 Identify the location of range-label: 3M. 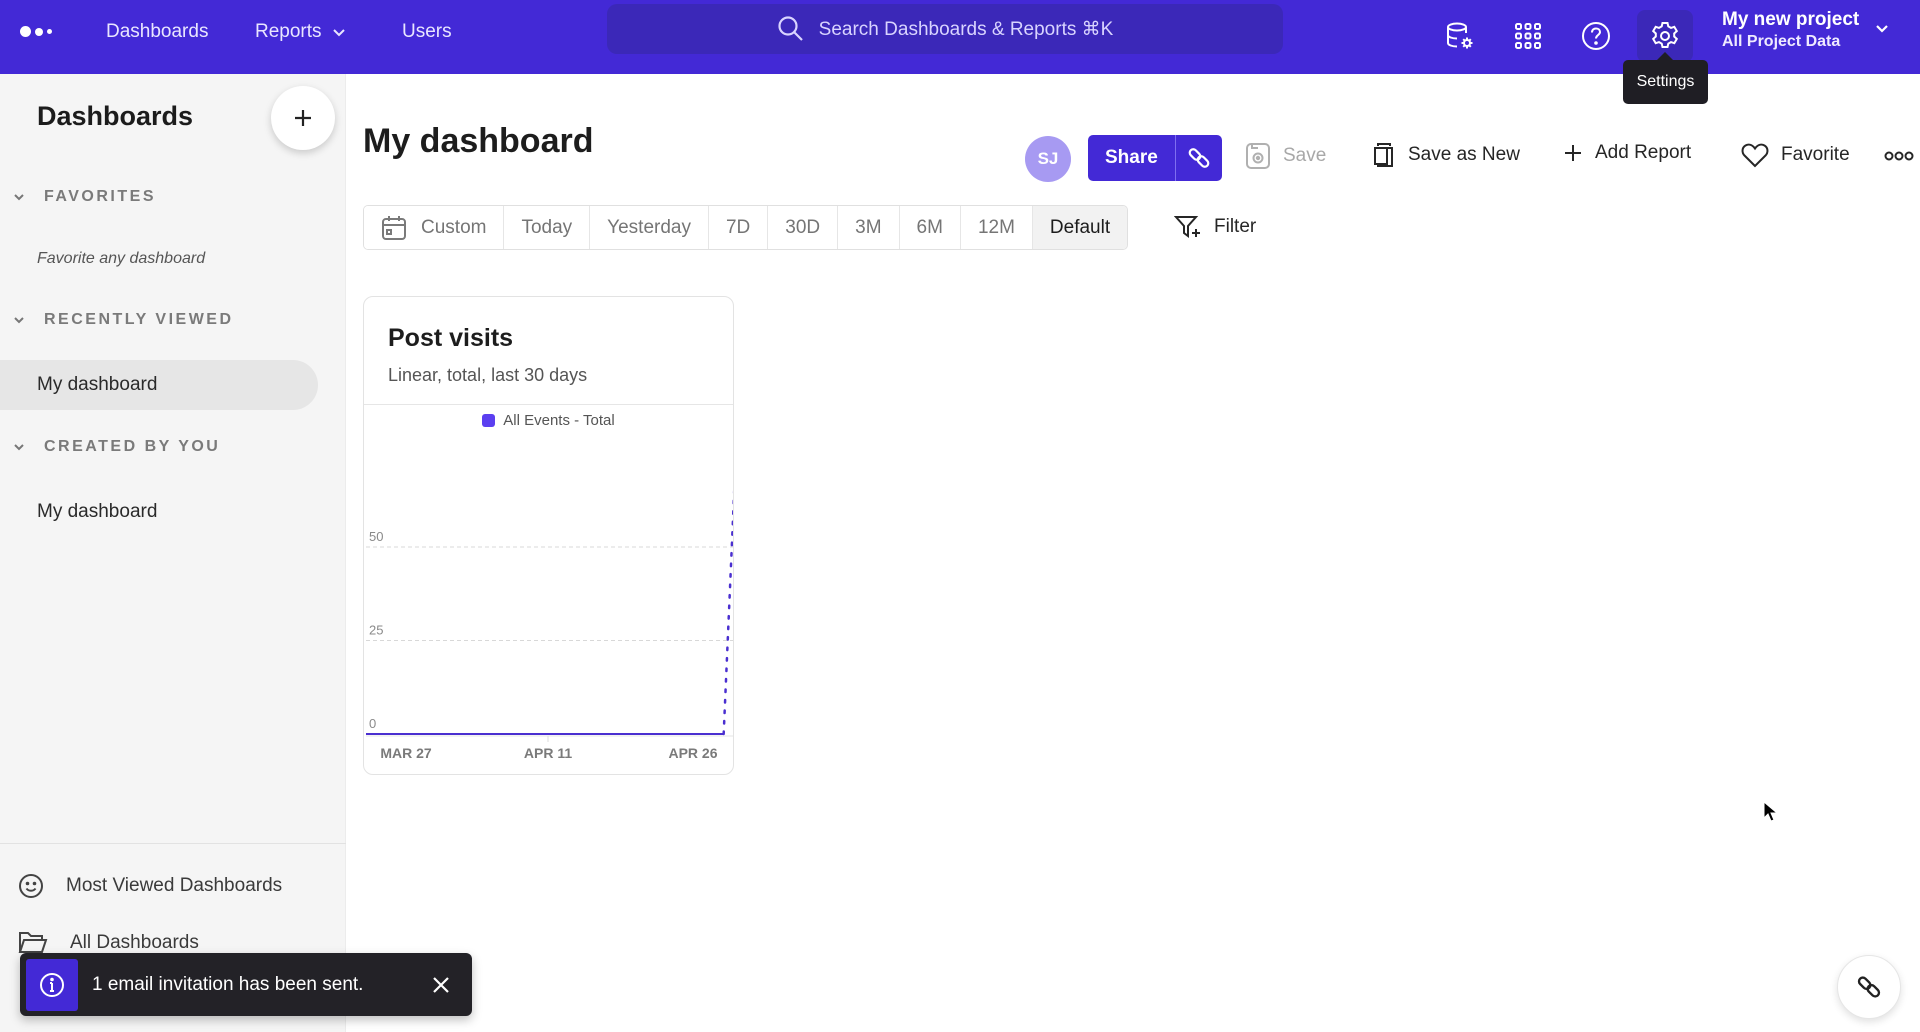
(868, 227).